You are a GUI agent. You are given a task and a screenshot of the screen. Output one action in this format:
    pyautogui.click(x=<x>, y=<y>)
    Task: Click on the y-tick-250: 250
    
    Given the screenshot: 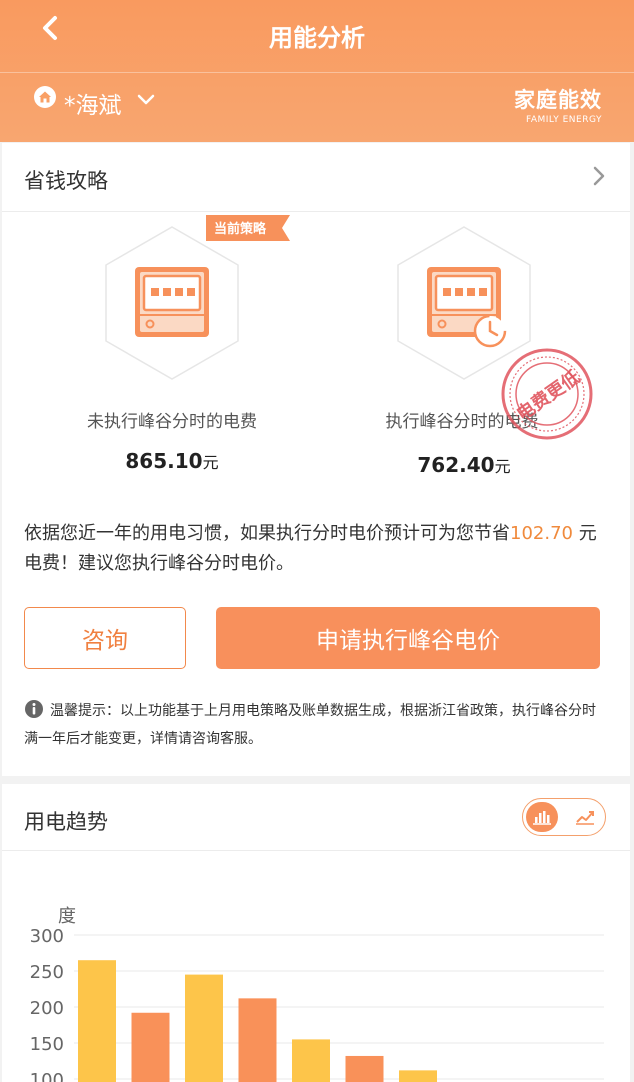 What is the action you would take?
    pyautogui.click(x=47, y=972)
    